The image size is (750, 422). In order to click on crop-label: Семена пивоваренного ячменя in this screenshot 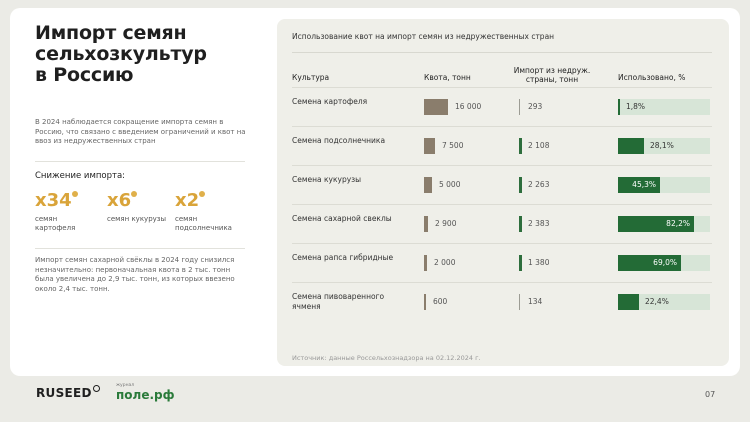, I will do `click(338, 301)`.